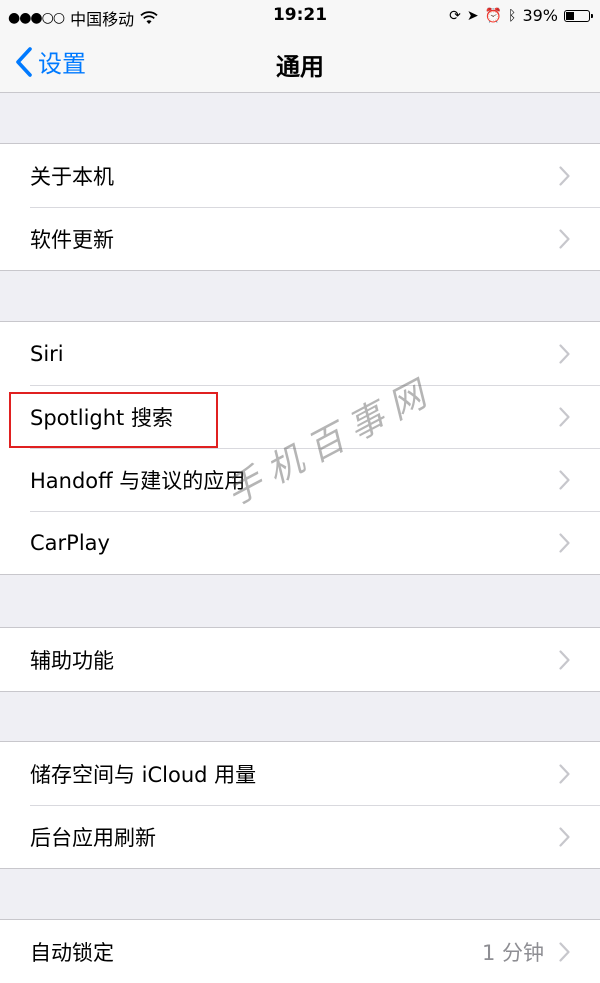 The height and width of the screenshot is (983, 600). I want to click on row-software-update: 软件更新, so click(300, 238).